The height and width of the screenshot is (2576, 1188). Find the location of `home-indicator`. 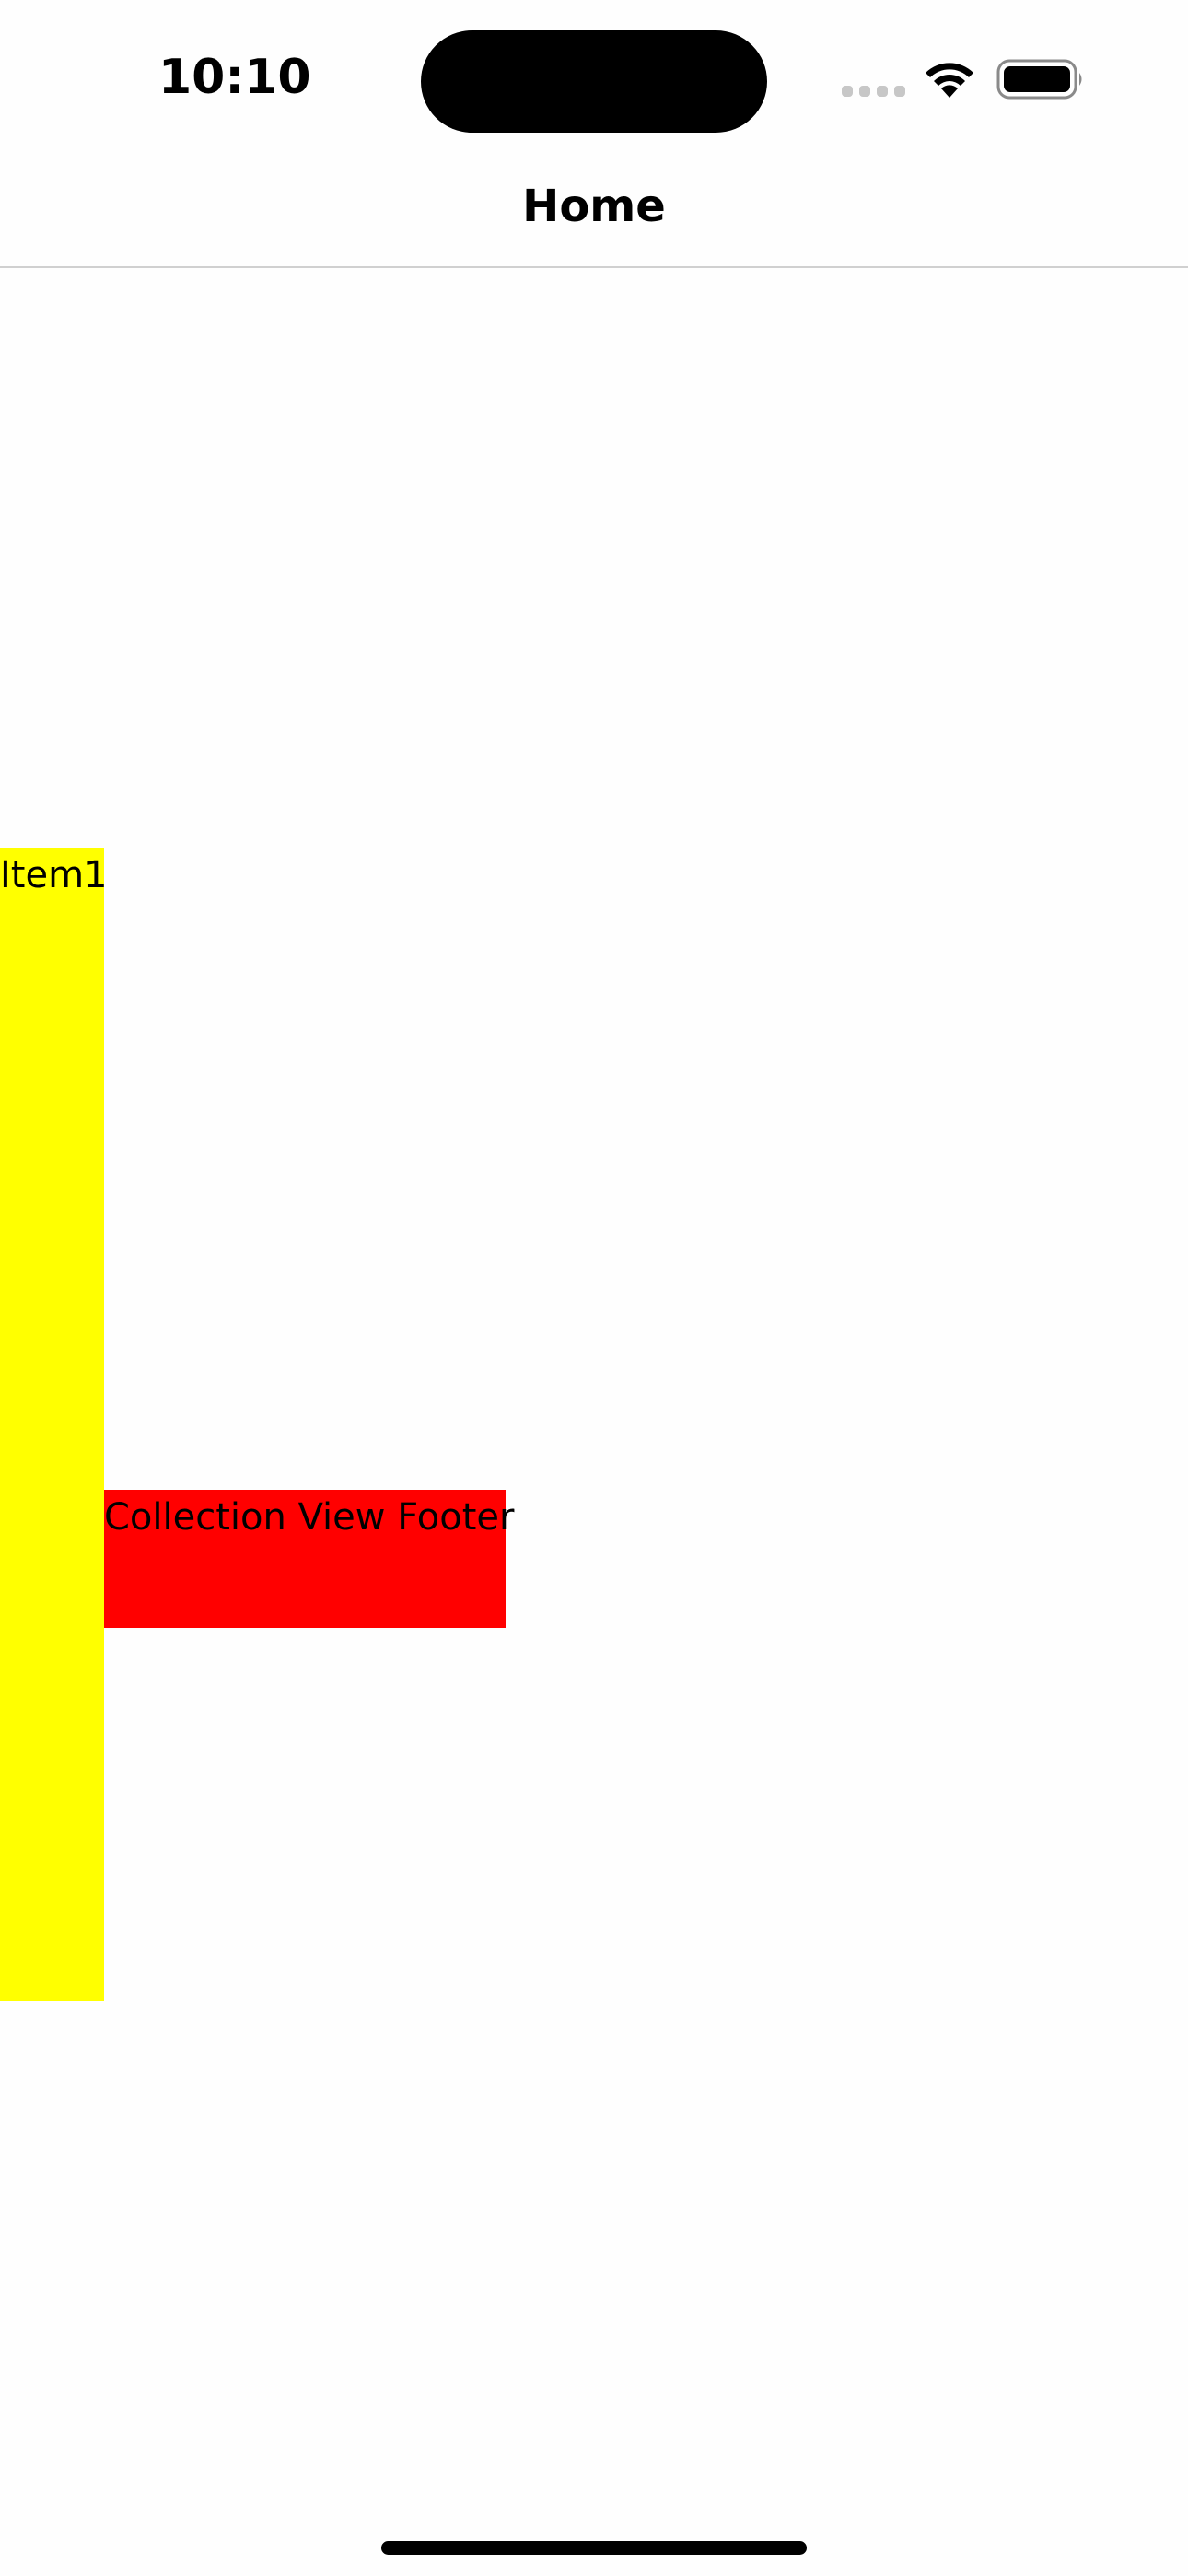

home-indicator is located at coordinates (594, 2548).